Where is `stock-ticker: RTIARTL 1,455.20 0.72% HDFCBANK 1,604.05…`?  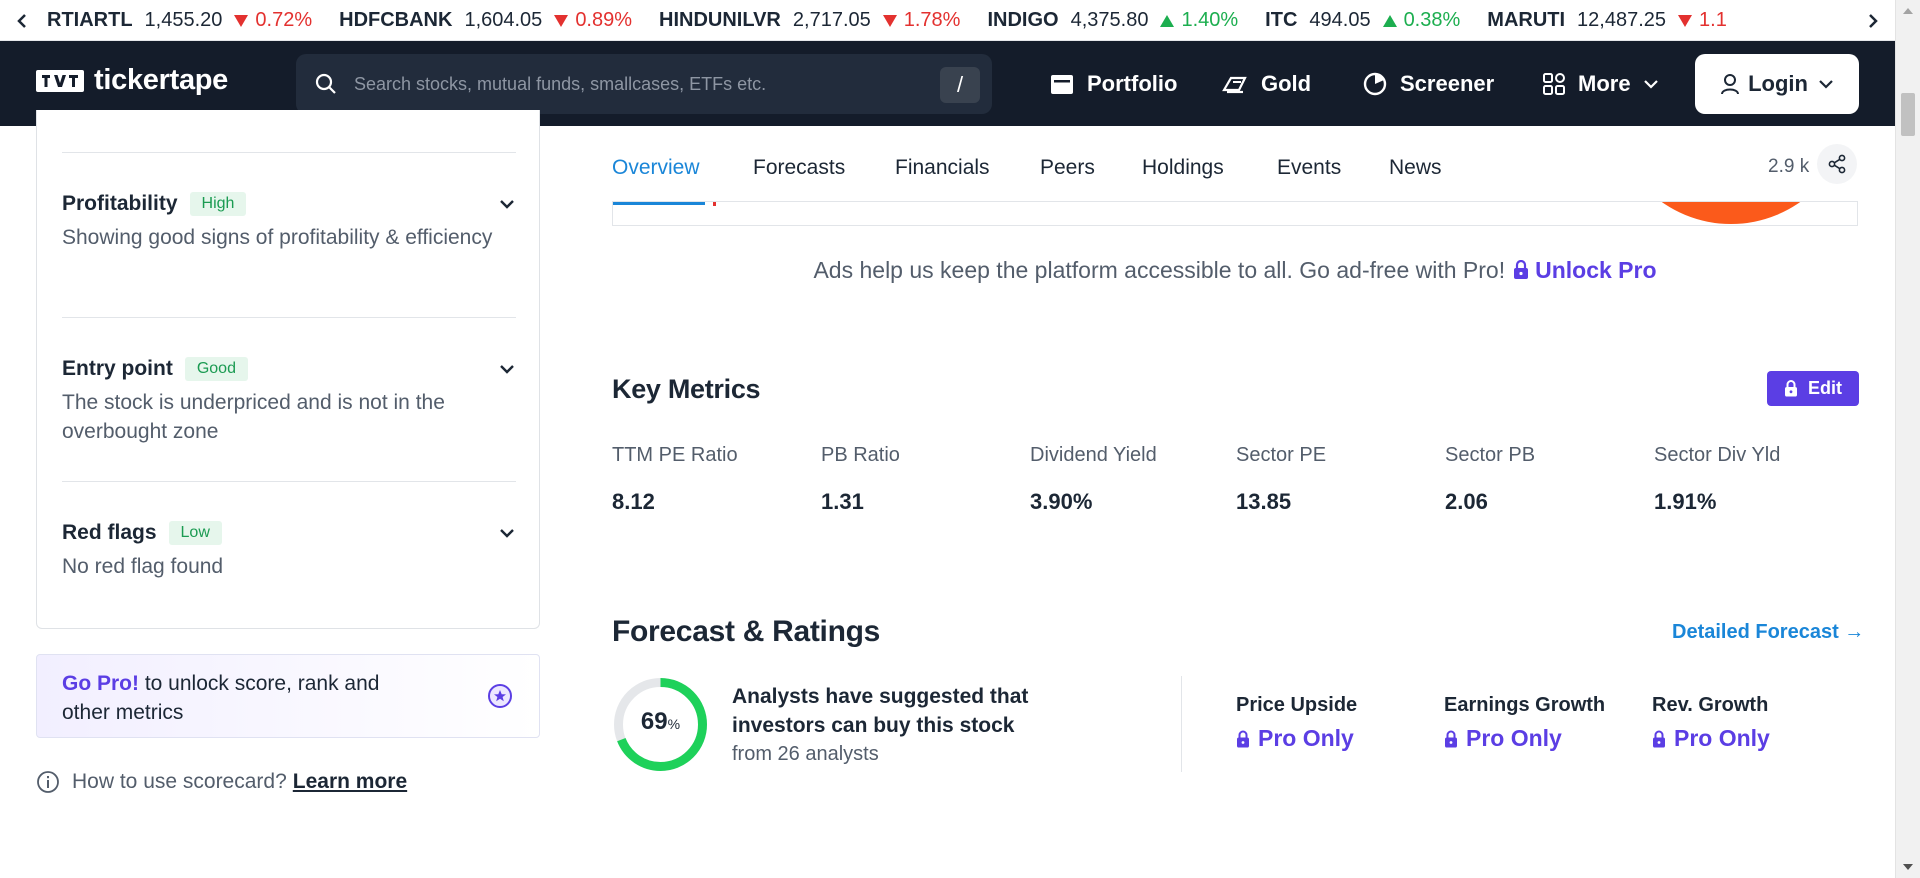
stock-ticker: RTIARTL 1,455.20 0.72% HDFCBANK 1,604.05… is located at coordinates (947, 20).